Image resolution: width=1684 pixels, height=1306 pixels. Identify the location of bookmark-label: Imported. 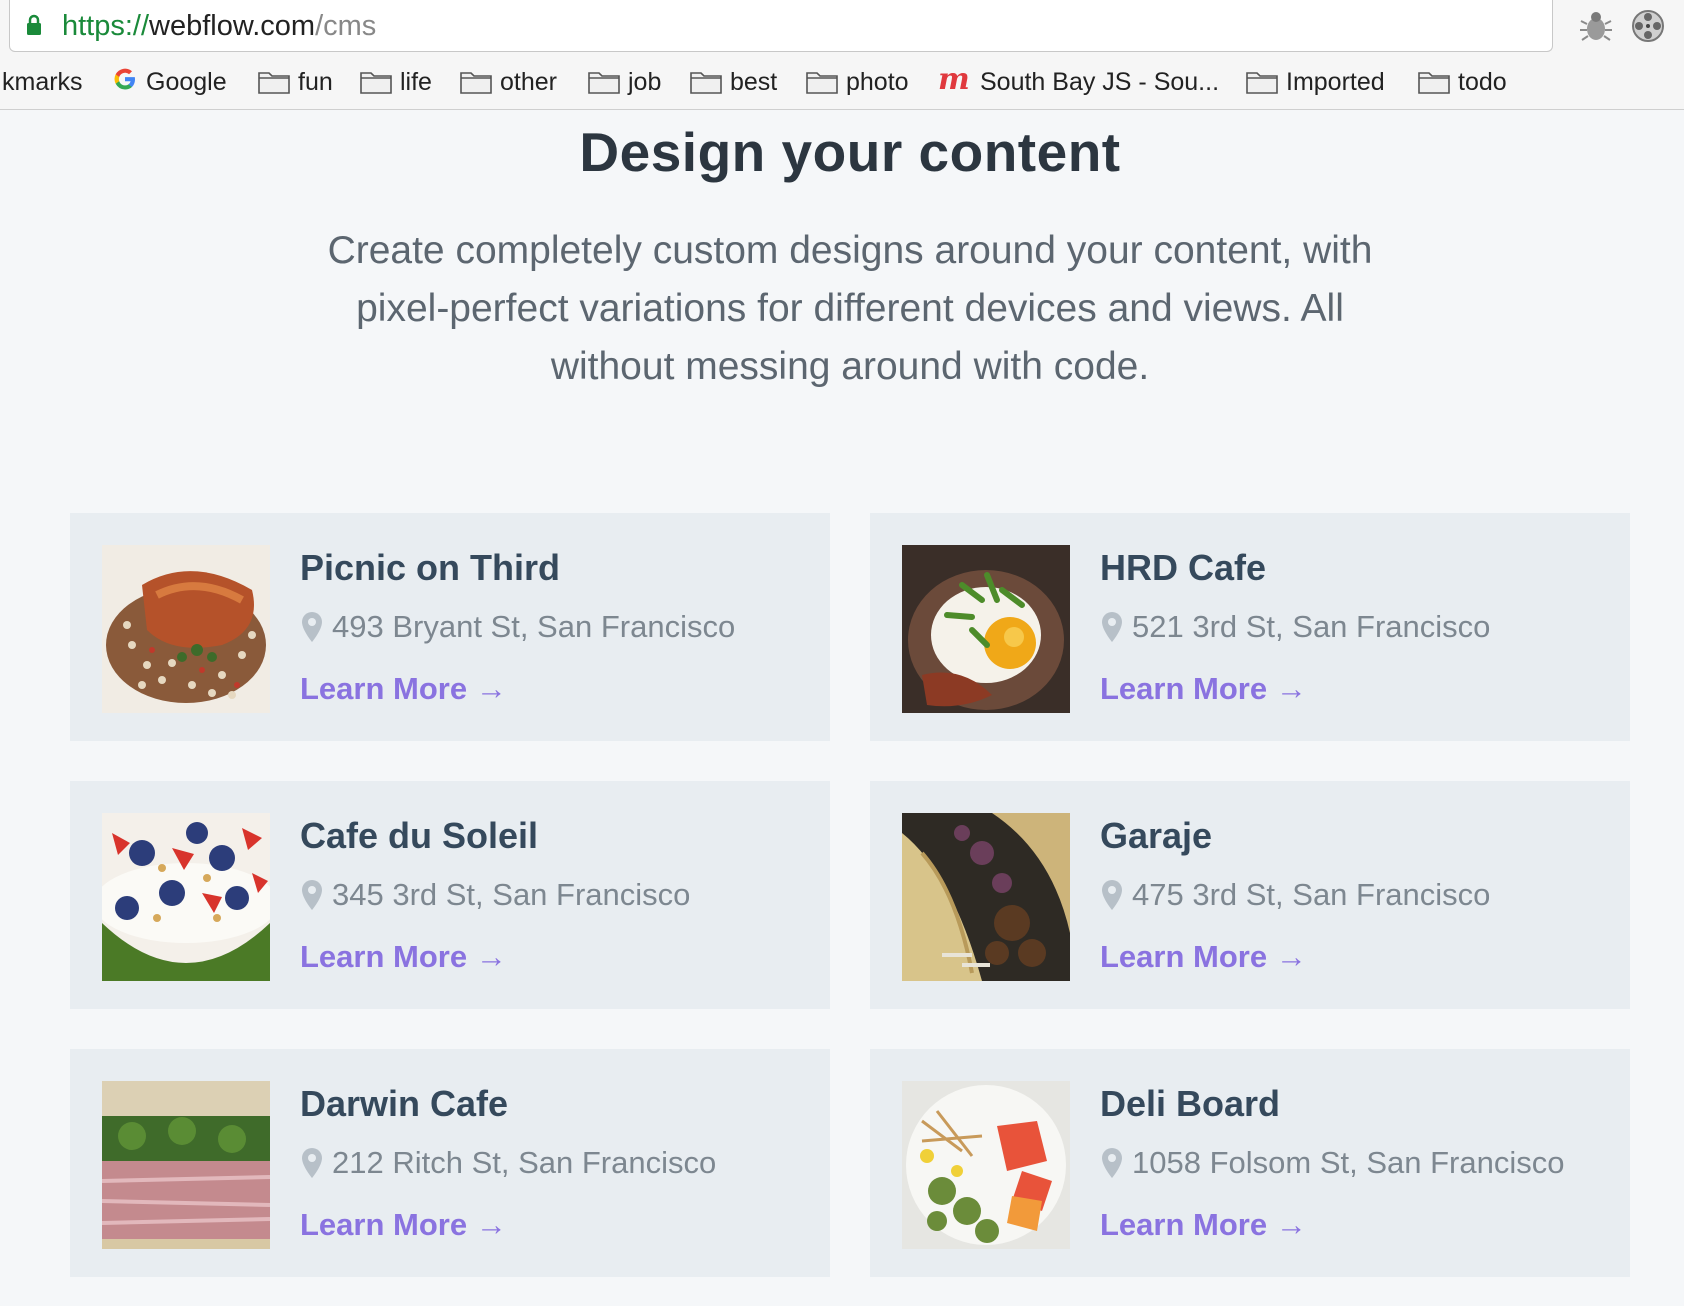
(1335, 81).